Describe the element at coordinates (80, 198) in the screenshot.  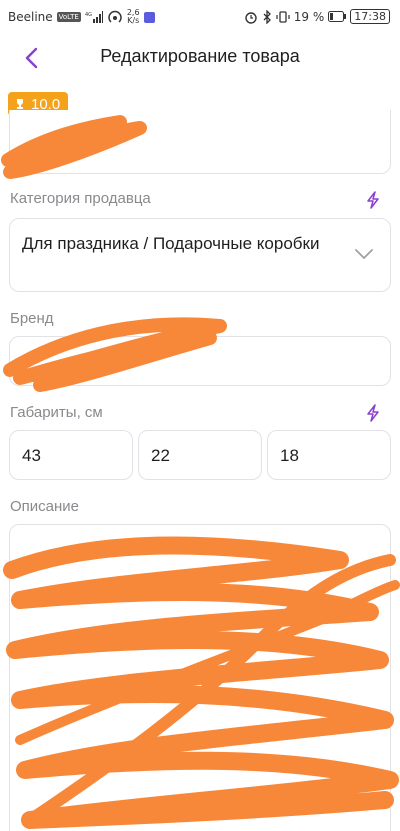
I see `category-label: Категория продавца` at that location.